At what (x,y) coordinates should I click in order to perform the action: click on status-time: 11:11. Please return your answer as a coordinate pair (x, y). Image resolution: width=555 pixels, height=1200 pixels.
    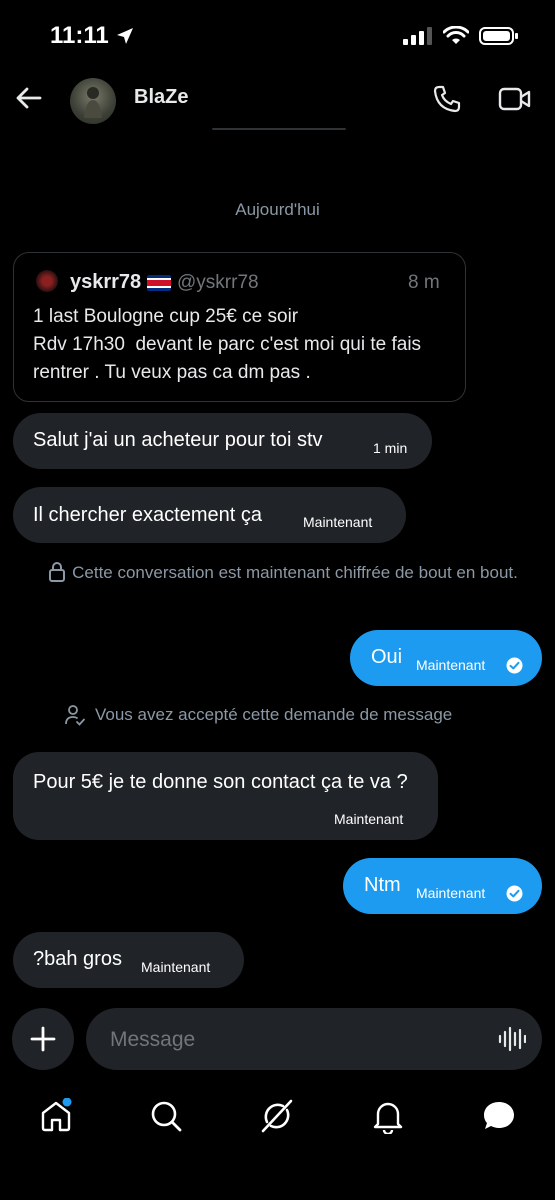
    Looking at the image, I should click on (92, 36).